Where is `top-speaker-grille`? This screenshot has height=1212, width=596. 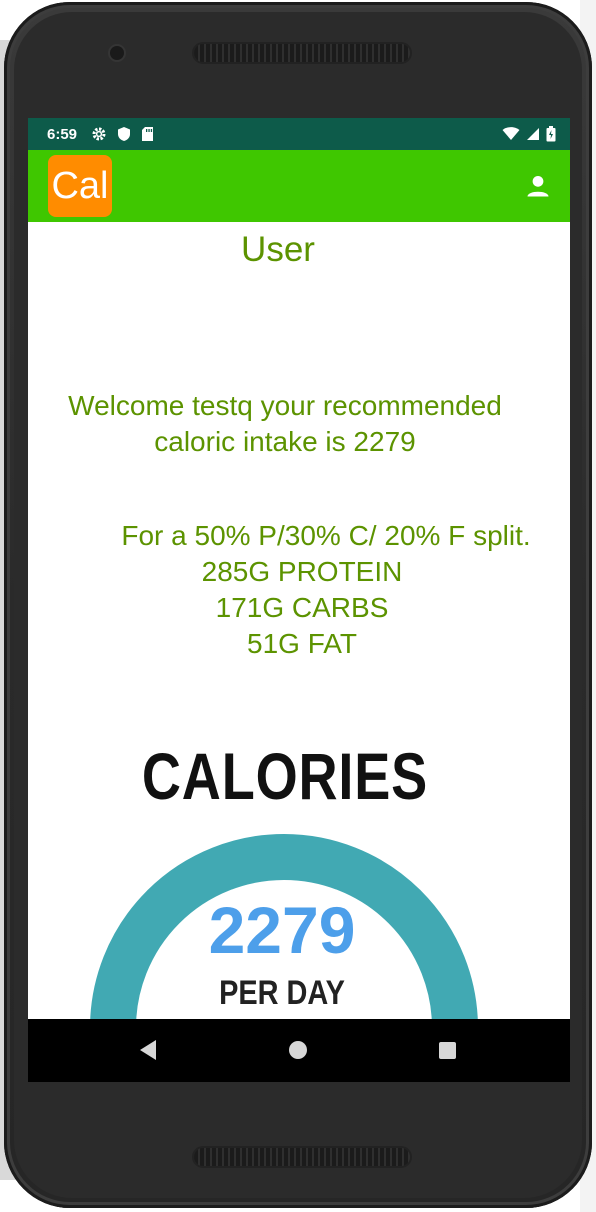
top-speaker-grille is located at coordinates (302, 53).